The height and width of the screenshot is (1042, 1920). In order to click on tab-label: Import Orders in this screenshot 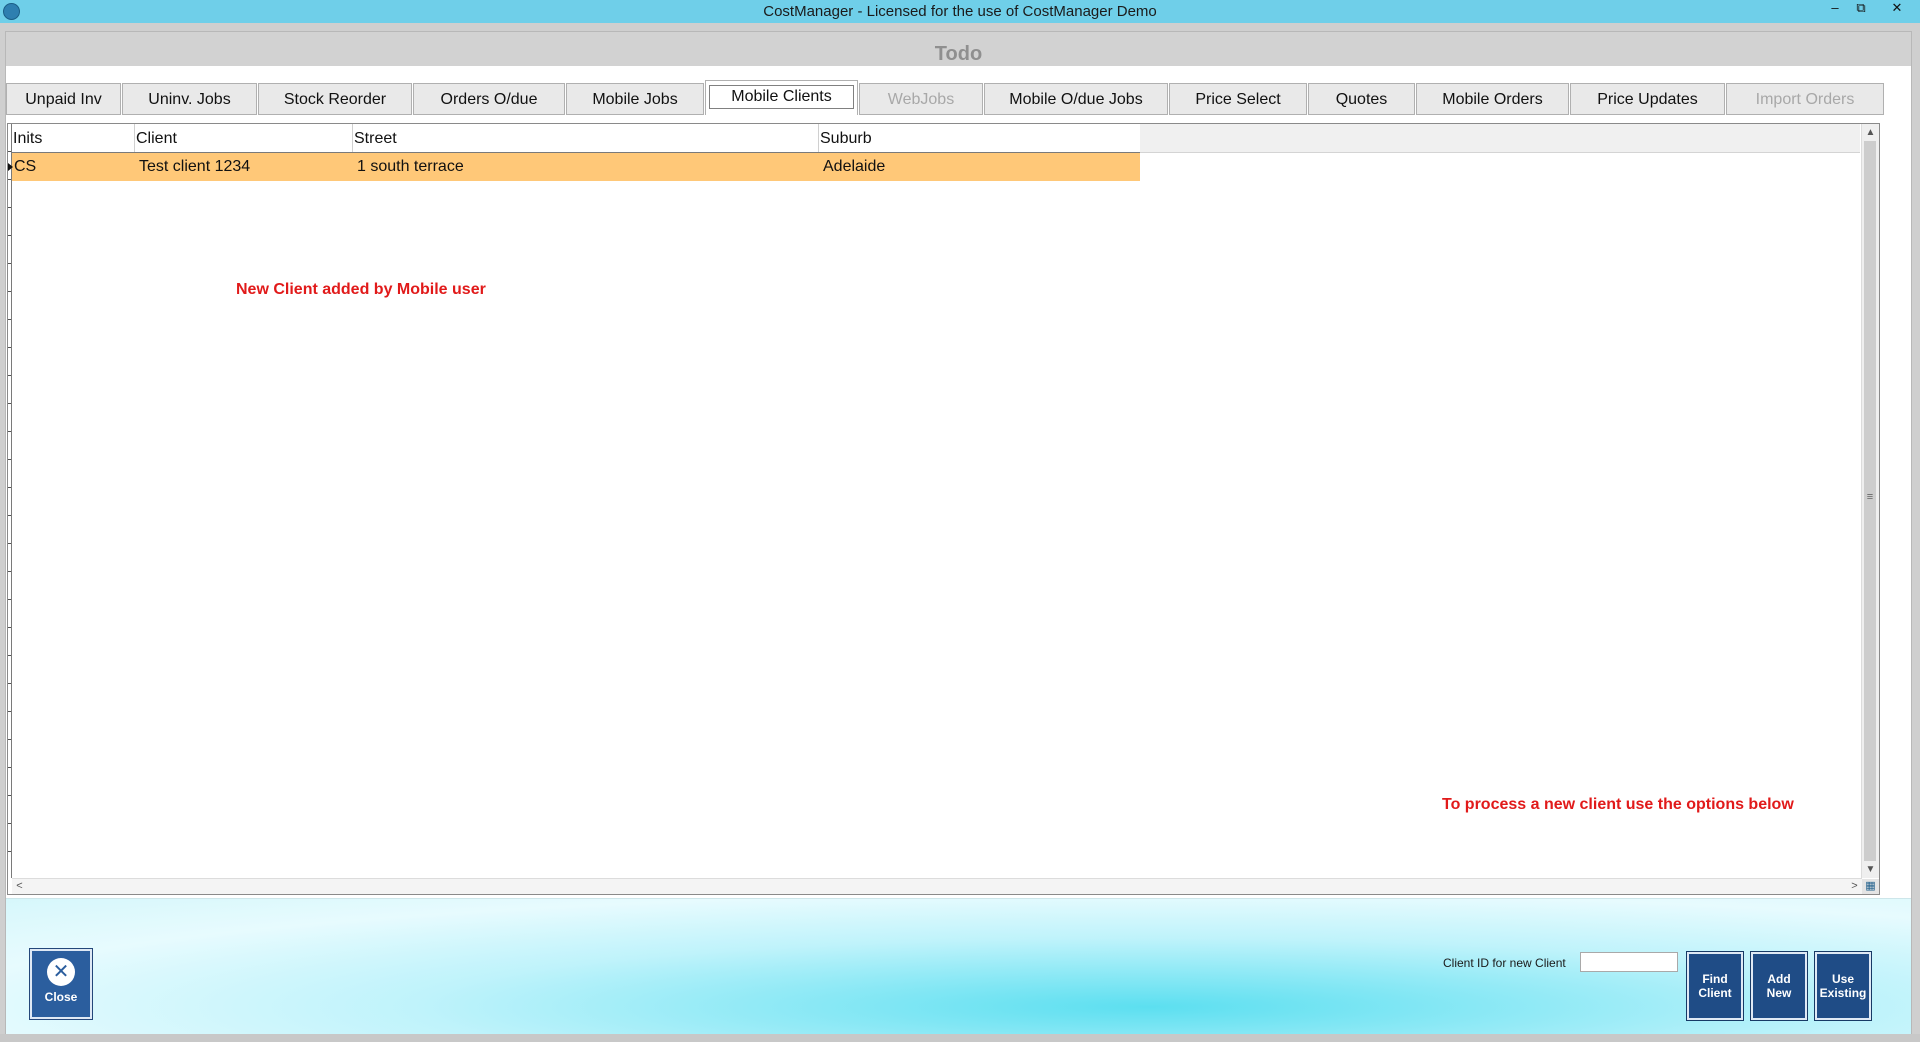, I will do `click(1805, 99)`.